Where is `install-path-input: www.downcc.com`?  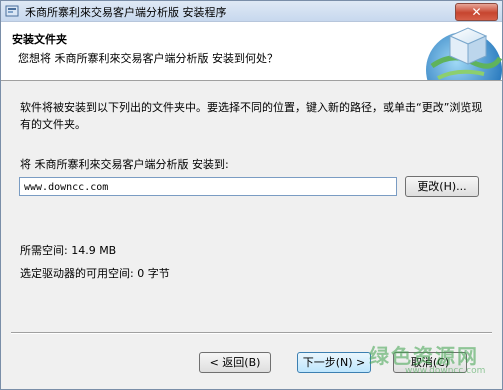 install-path-input: www.downcc.com is located at coordinates (208, 186).